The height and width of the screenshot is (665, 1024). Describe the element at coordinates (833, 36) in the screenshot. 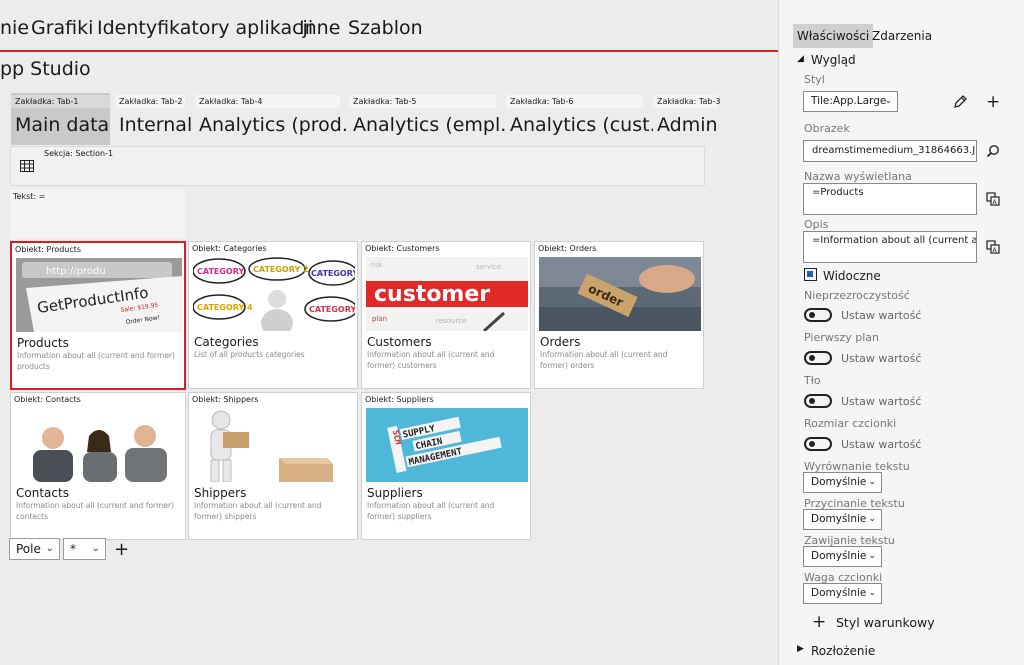

I see `tab-properties: Właściwości` at that location.